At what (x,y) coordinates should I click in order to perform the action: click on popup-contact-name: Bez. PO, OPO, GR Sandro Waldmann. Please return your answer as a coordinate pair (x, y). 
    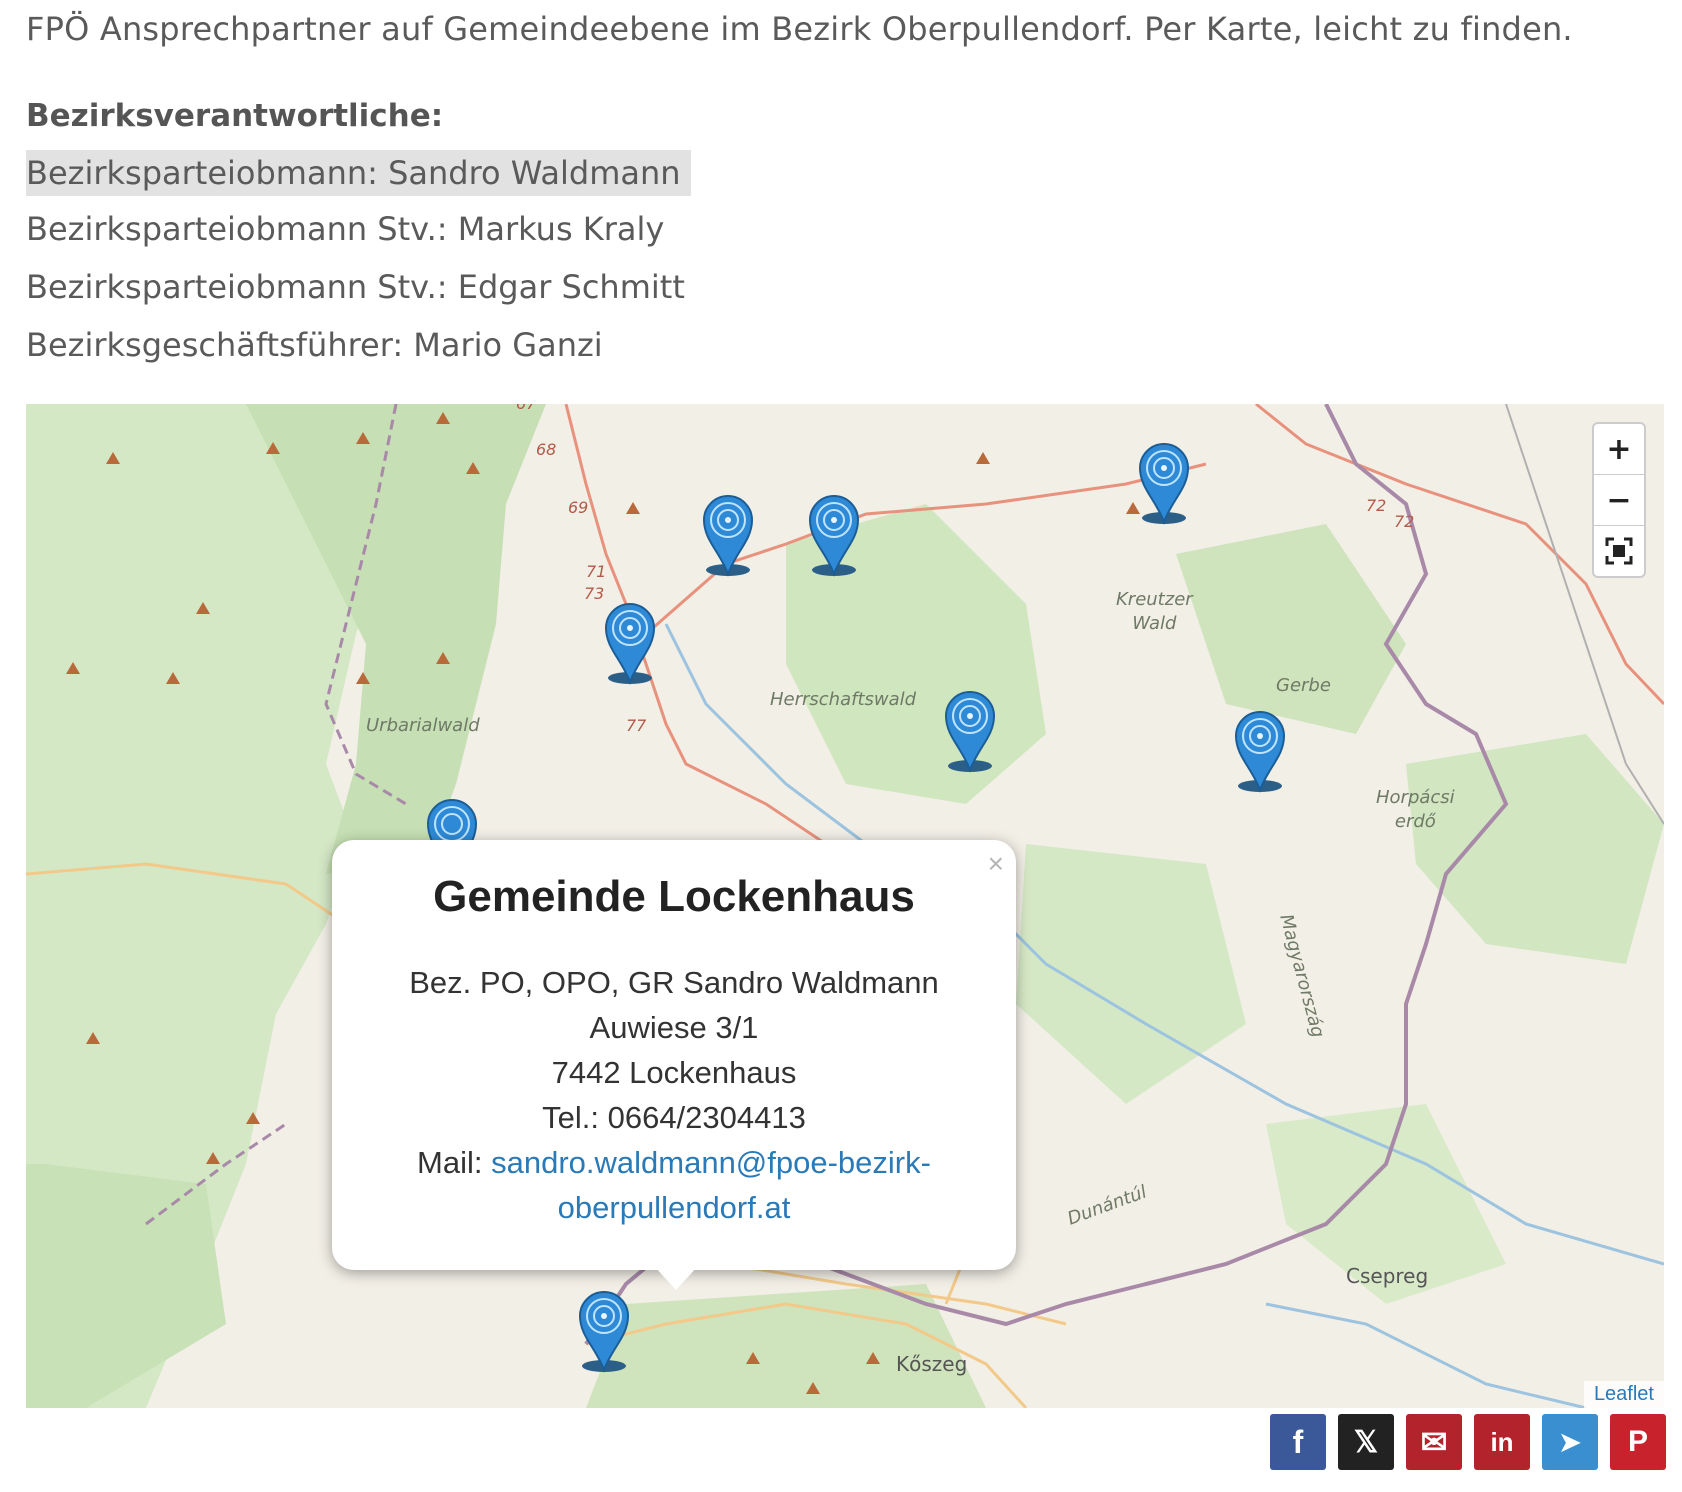
    Looking at the image, I should click on (674, 982).